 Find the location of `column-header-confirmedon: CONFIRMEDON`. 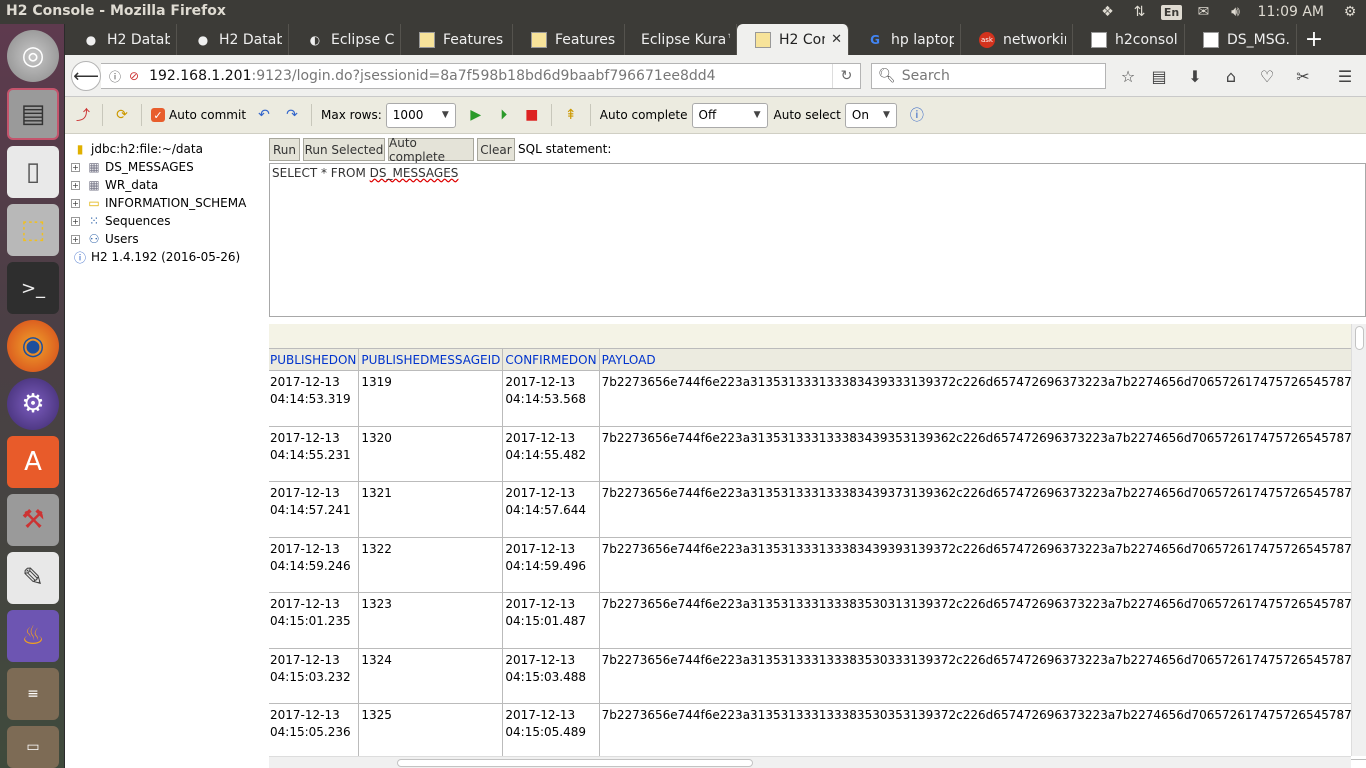

column-header-confirmedon: CONFIRMEDON is located at coordinates (551, 359).